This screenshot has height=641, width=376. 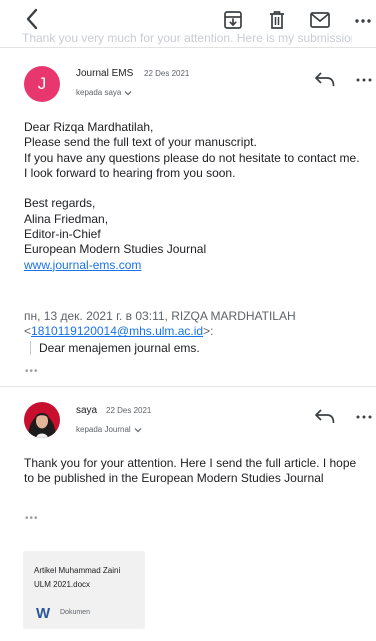 What do you see at coordinates (89, 127) in the screenshot?
I see `body-line: Dear Rizqa Mardhatilah,` at bounding box center [89, 127].